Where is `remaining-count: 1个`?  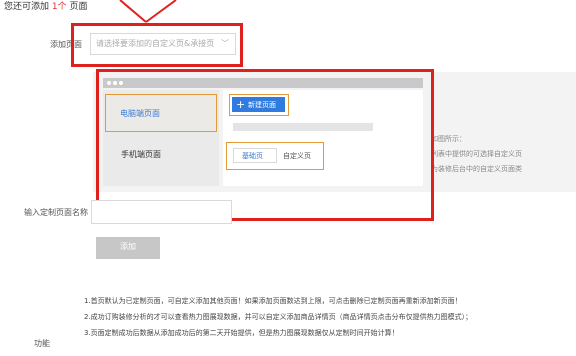 remaining-count: 1个 is located at coordinates (59, 7).